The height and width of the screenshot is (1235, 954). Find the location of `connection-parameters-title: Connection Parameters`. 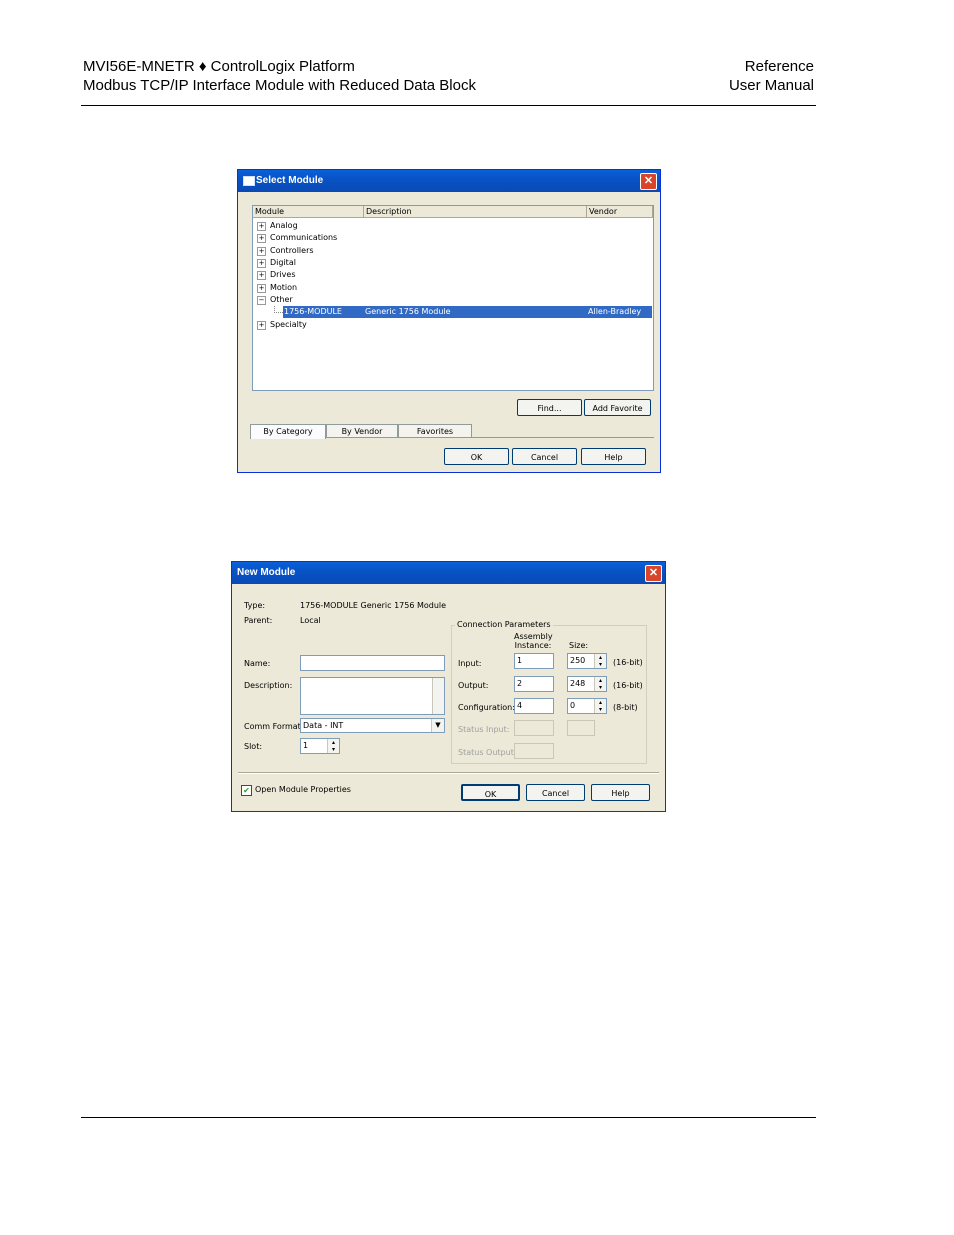

connection-parameters-title: Connection Parameters is located at coordinates (504, 624).